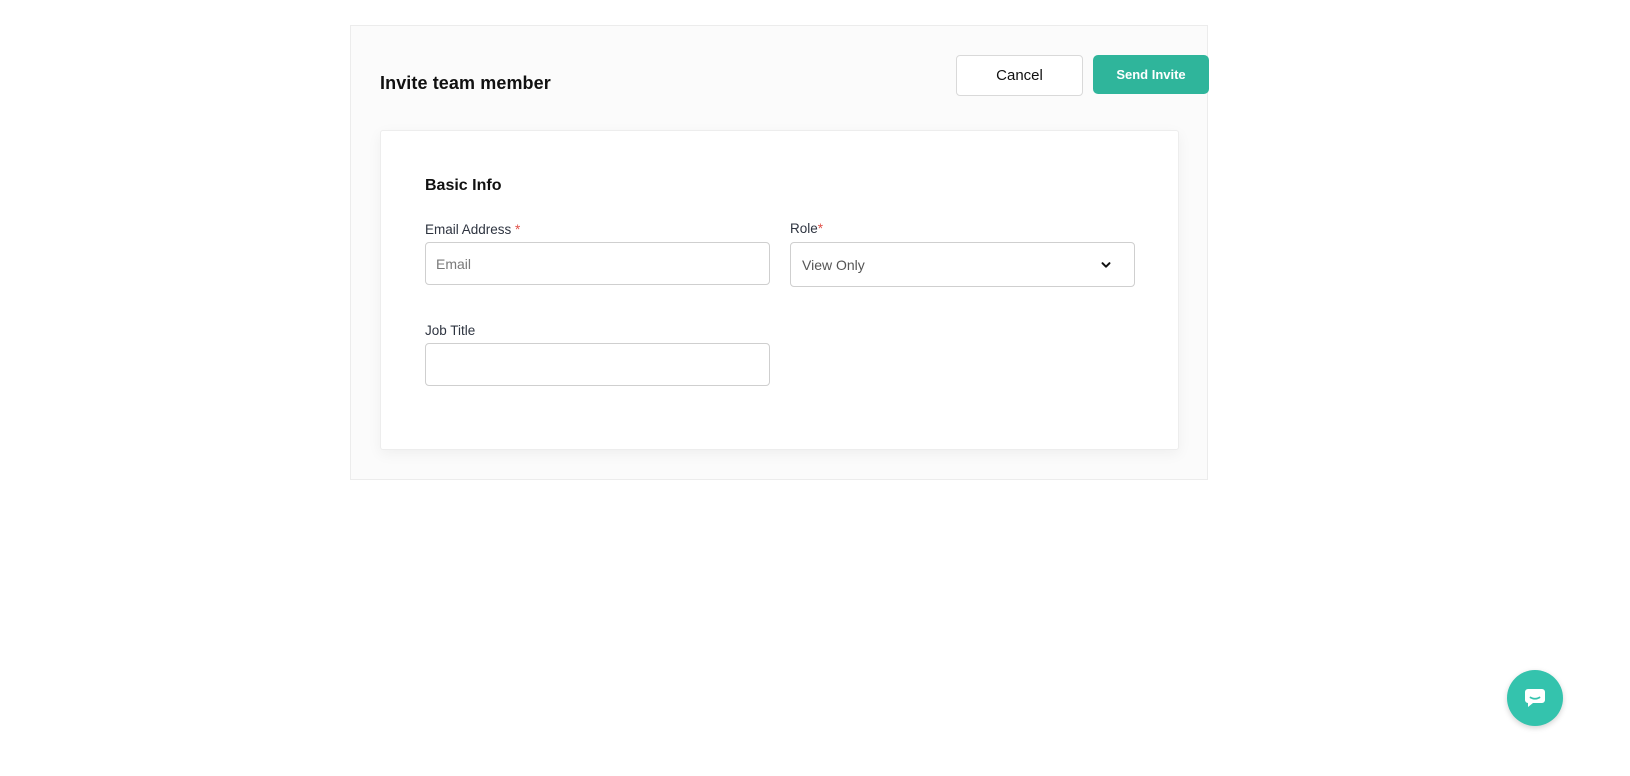 This screenshot has width=1630, height=776. What do you see at coordinates (465, 83) in the screenshot?
I see `page-title: Invite team member` at bounding box center [465, 83].